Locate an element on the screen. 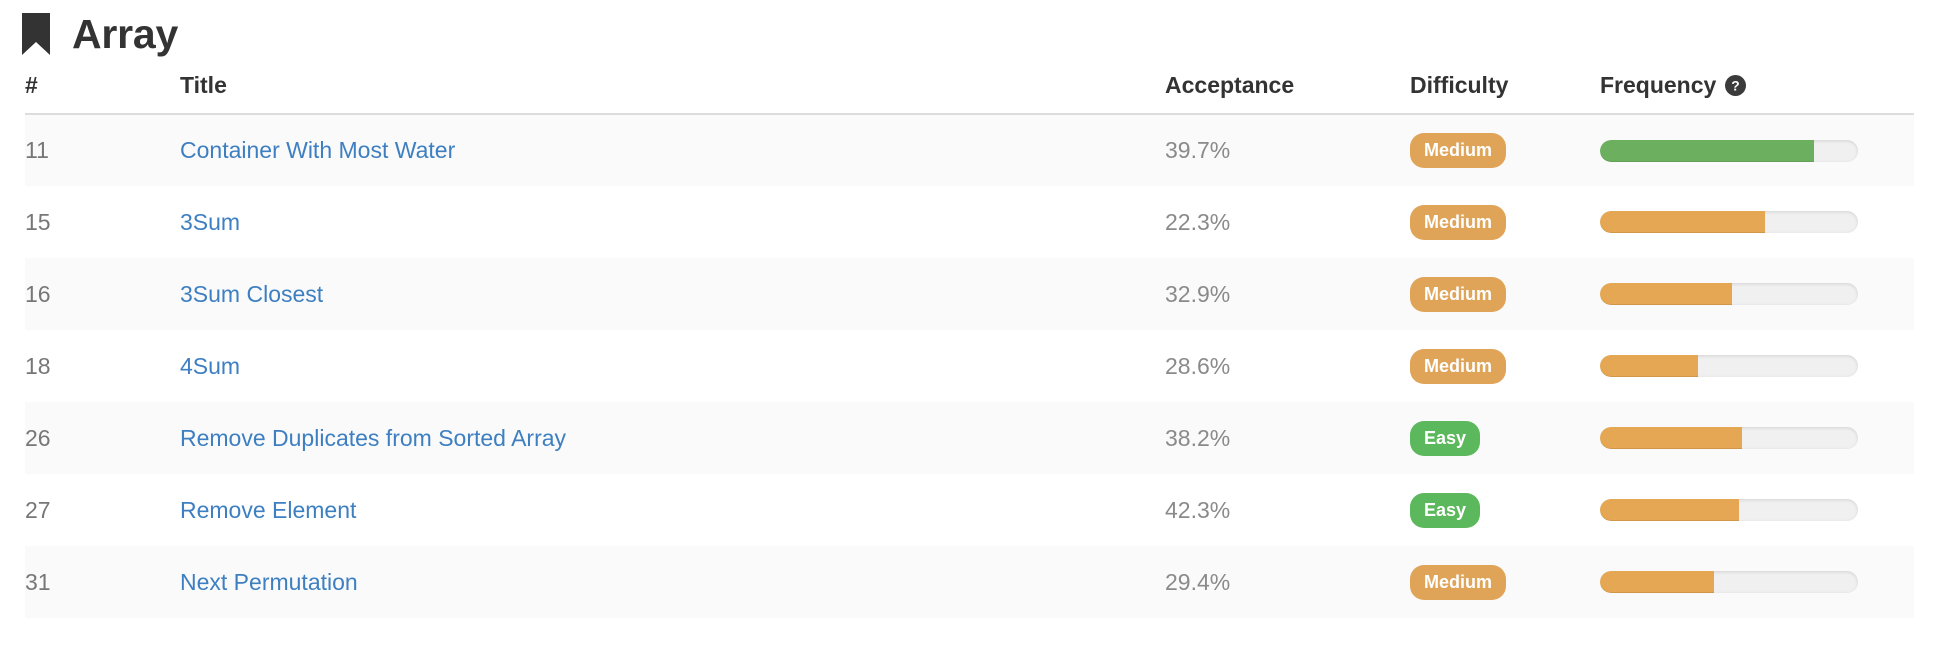 This screenshot has width=1938, height=647. cell-title: Container With Most Water is located at coordinates (672, 150).